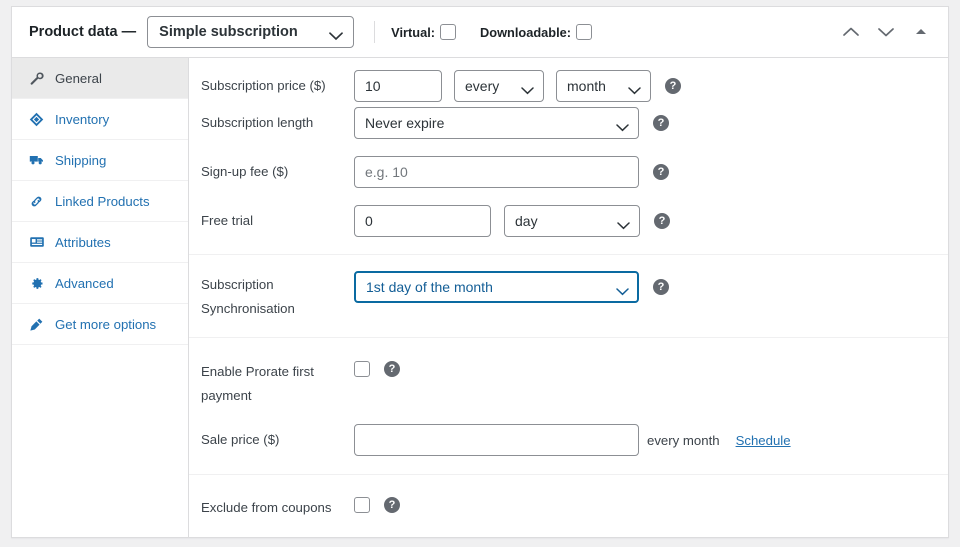 The height and width of the screenshot is (547, 960). What do you see at coordinates (36, 283) in the screenshot?
I see `gear-icon` at bounding box center [36, 283].